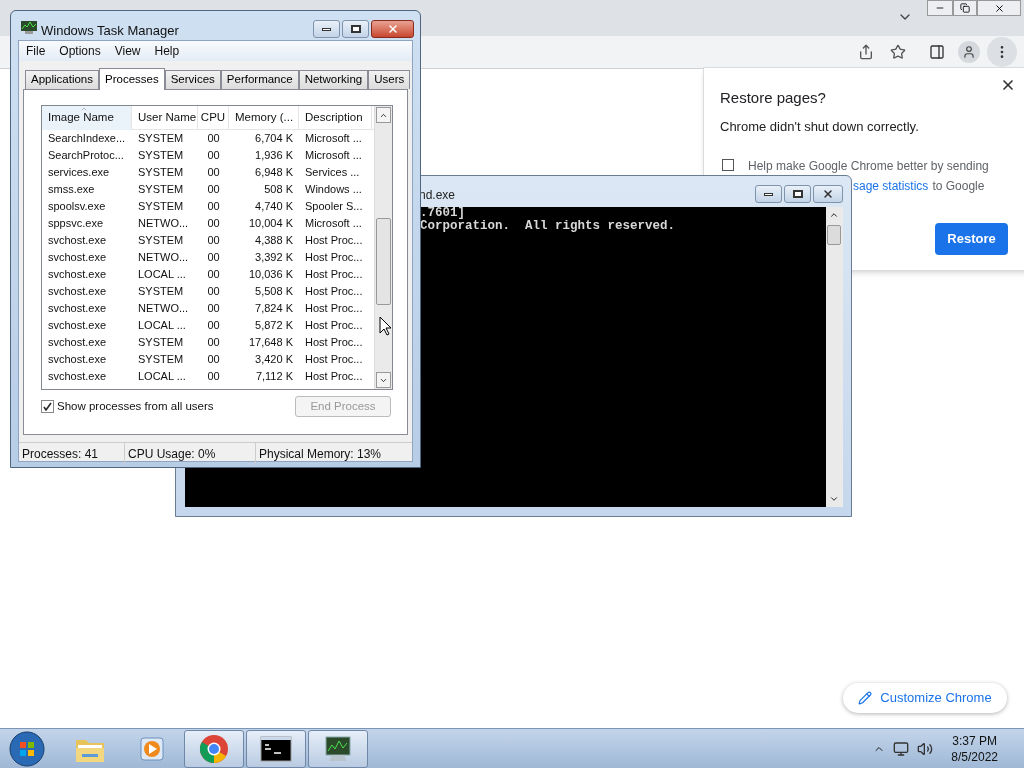 The height and width of the screenshot is (768, 1024). What do you see at coordinates (335, 118) in the screenshot?
I see `column-header: Description` at bounding box center [335, 118].